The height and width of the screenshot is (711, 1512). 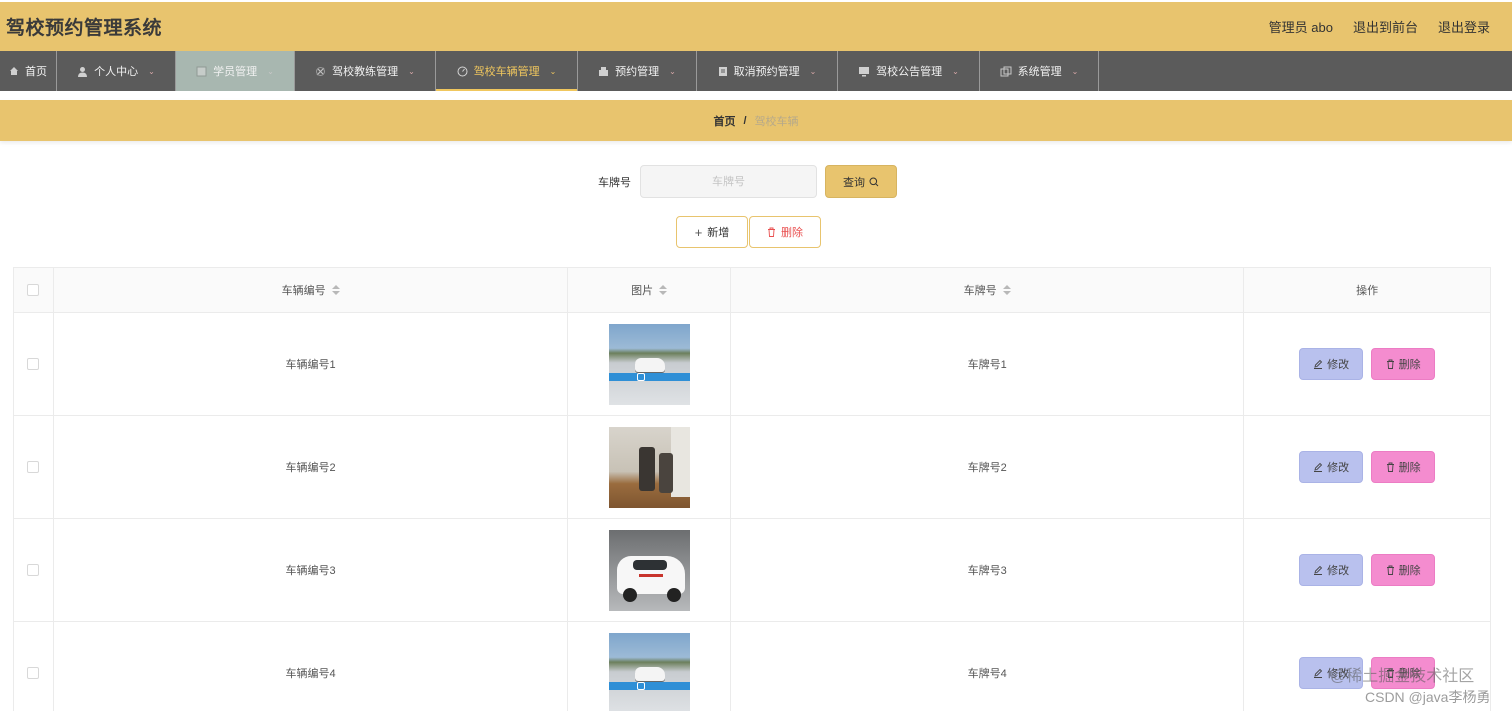 What do you see at coordinates (988, 666) in the screenshot?
I see `plate-cell: 车牌号4` at bounding box center [988, 666].